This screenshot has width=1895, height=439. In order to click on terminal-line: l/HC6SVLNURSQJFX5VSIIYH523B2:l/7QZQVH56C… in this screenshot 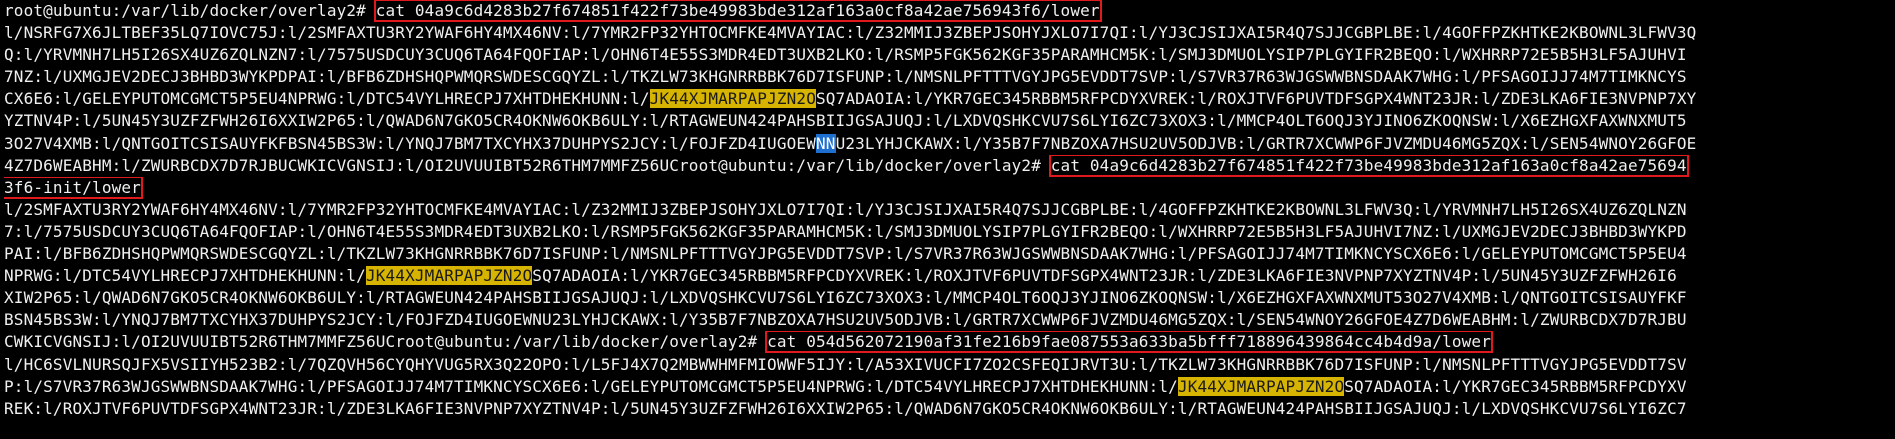, I will do `click(949, 365)`.